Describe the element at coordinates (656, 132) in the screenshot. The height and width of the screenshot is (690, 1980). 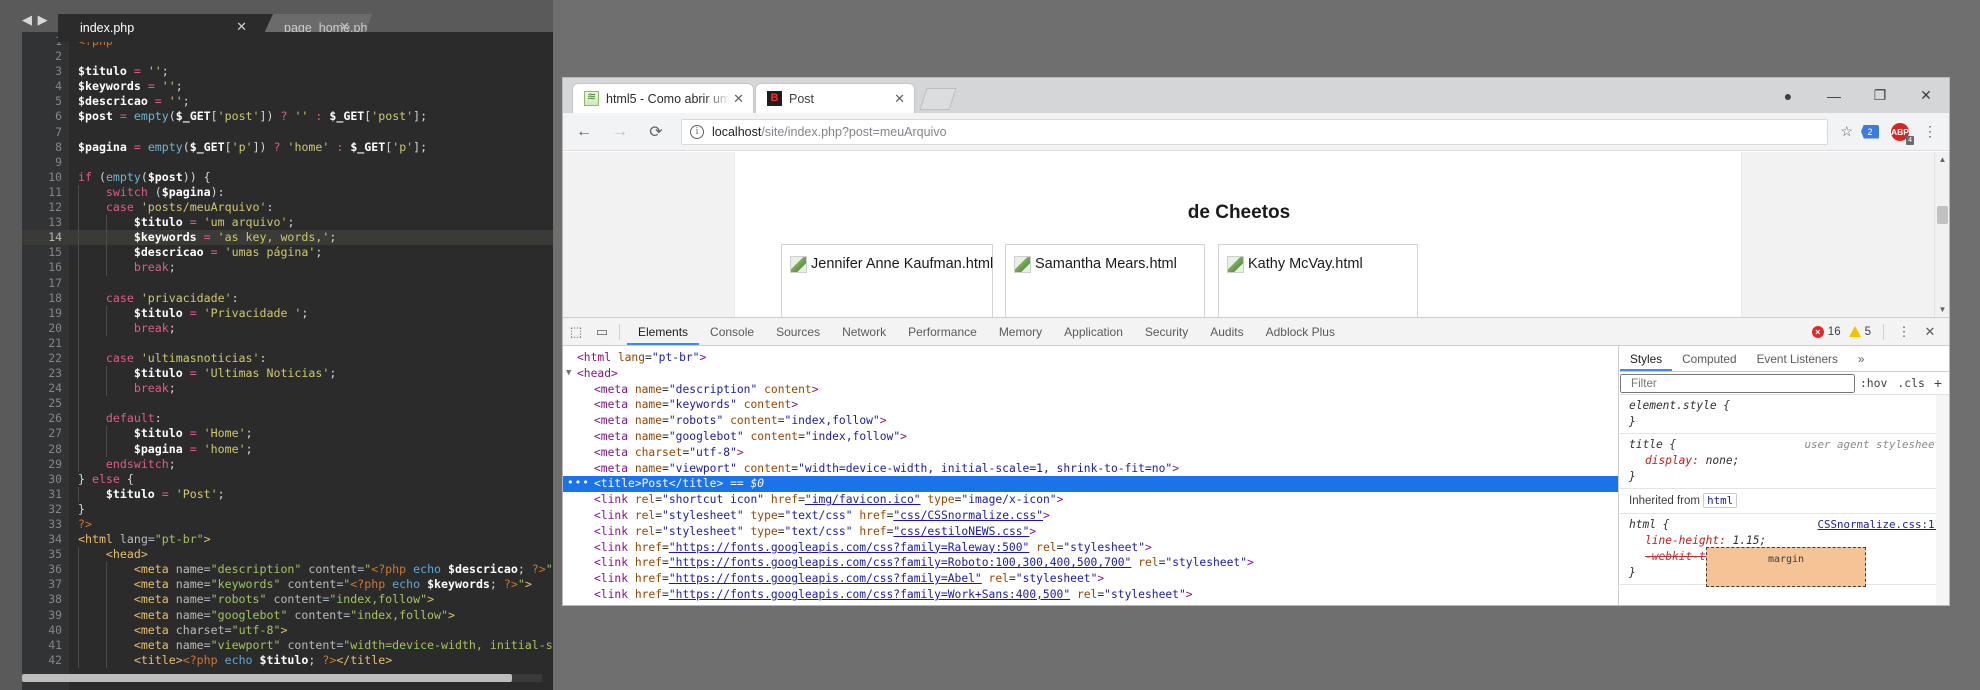
I see `reload-button: ⟳` at that location.